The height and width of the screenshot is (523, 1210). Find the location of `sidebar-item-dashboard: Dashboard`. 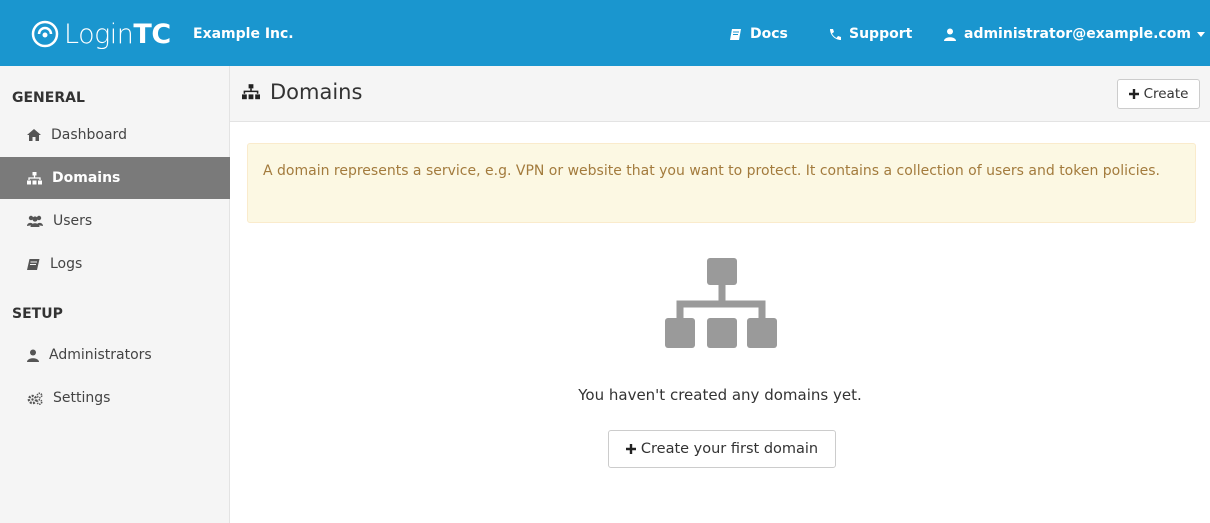

sidebar-item-dashboard: Dashboard is located at coordinates (115, 135).